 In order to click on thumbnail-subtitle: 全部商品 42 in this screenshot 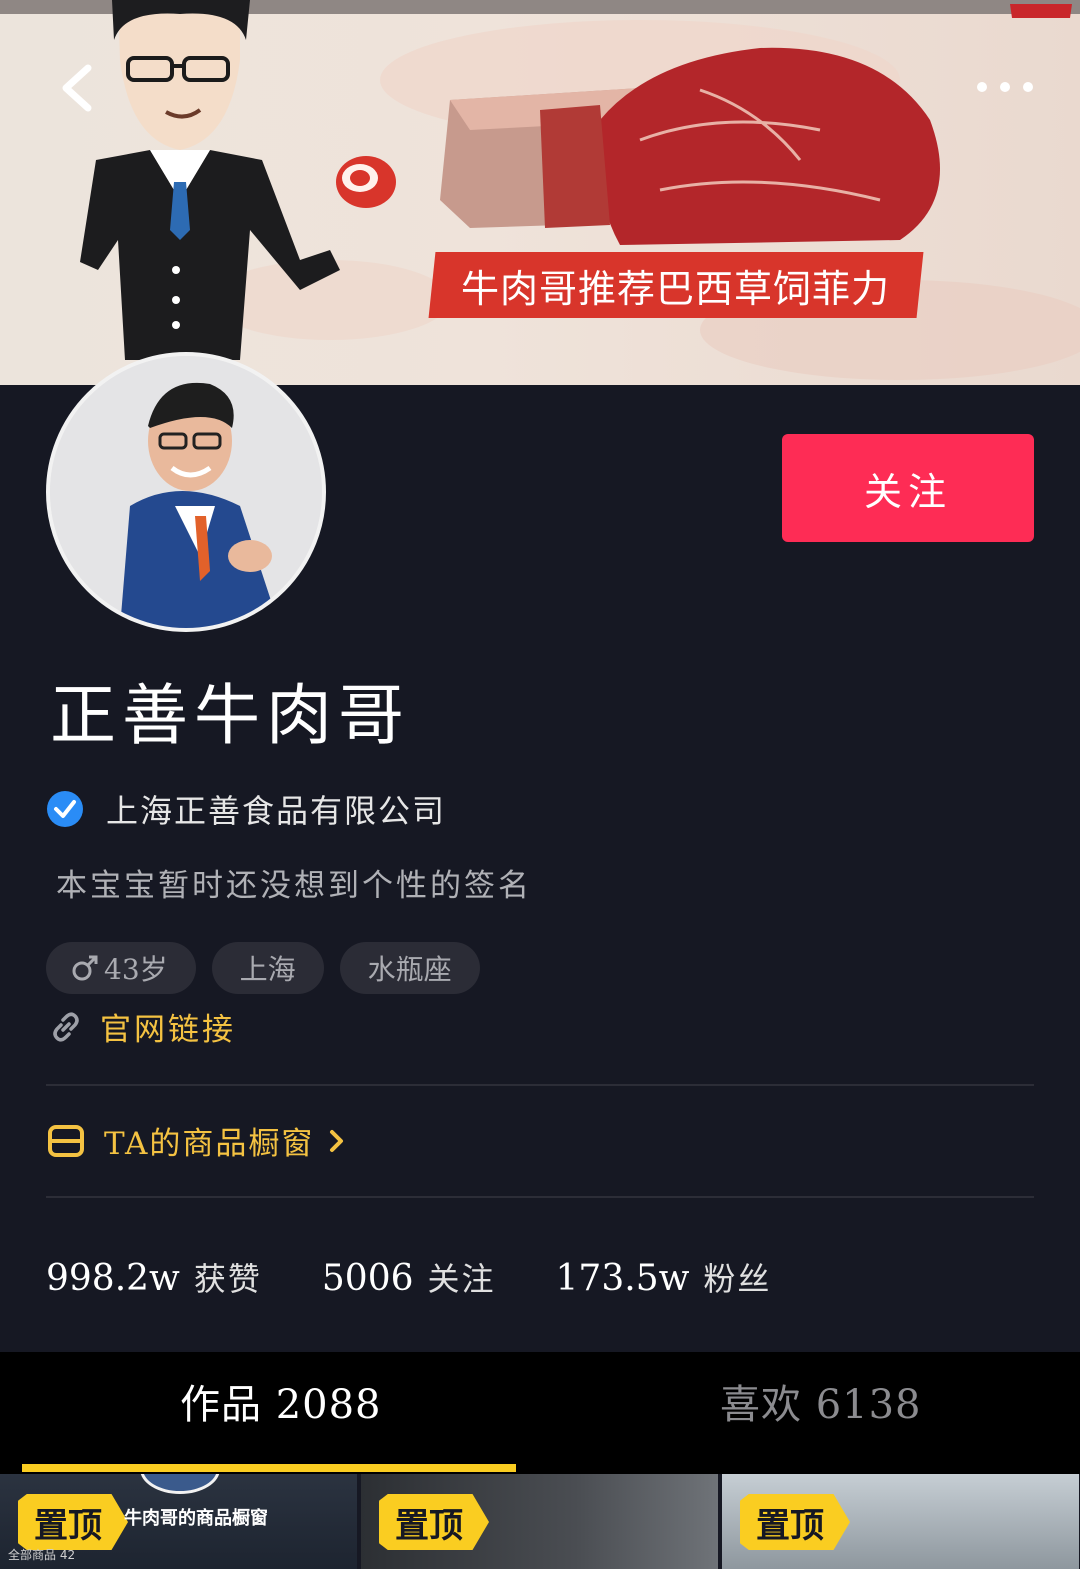, I will do `click(42, 1555)`.